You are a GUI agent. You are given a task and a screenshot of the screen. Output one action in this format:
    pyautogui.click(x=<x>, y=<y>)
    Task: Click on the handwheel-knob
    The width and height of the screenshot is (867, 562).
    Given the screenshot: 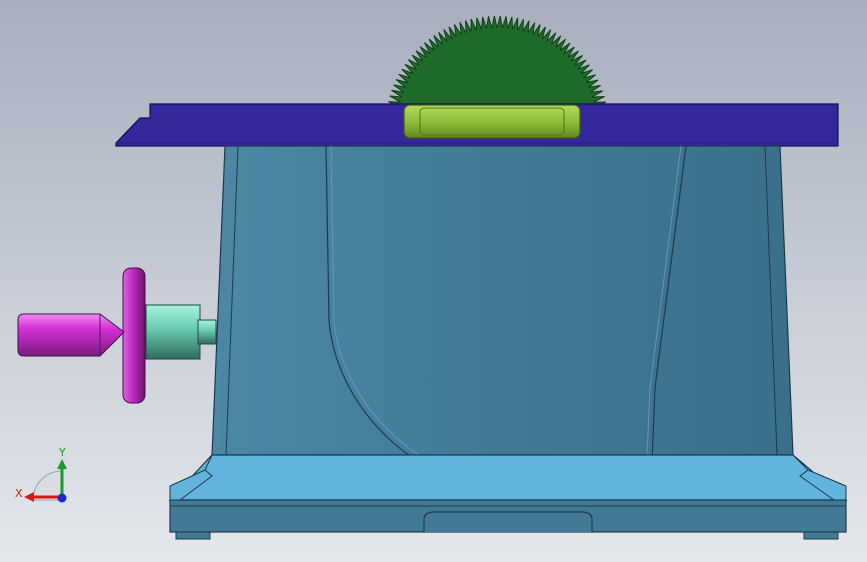 What is the action you would take?
    pyautogui.click(x=71, y=335)
    